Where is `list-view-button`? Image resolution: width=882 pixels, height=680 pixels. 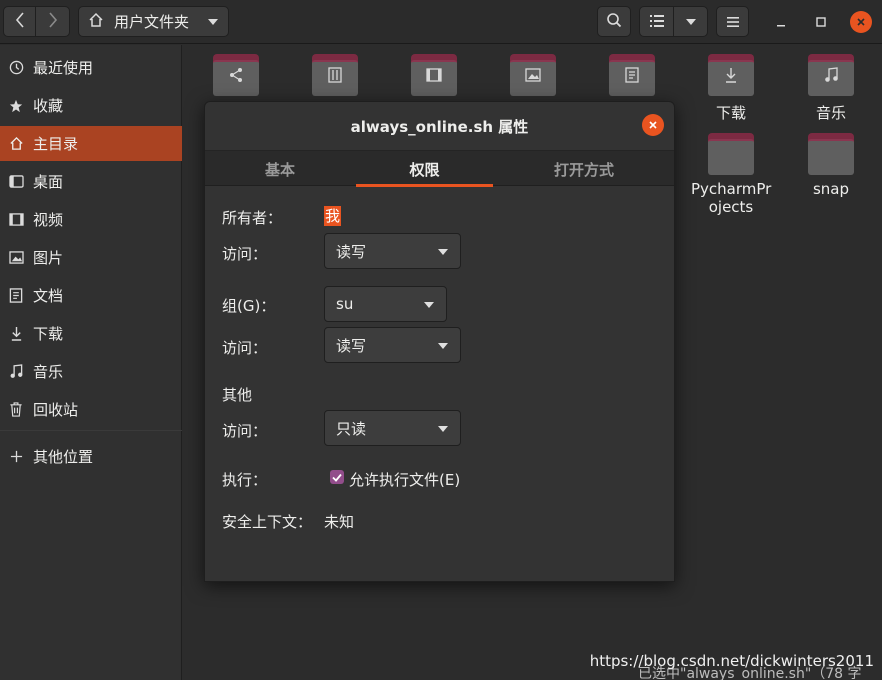
list-view-button is located at coordinates (656, 21).